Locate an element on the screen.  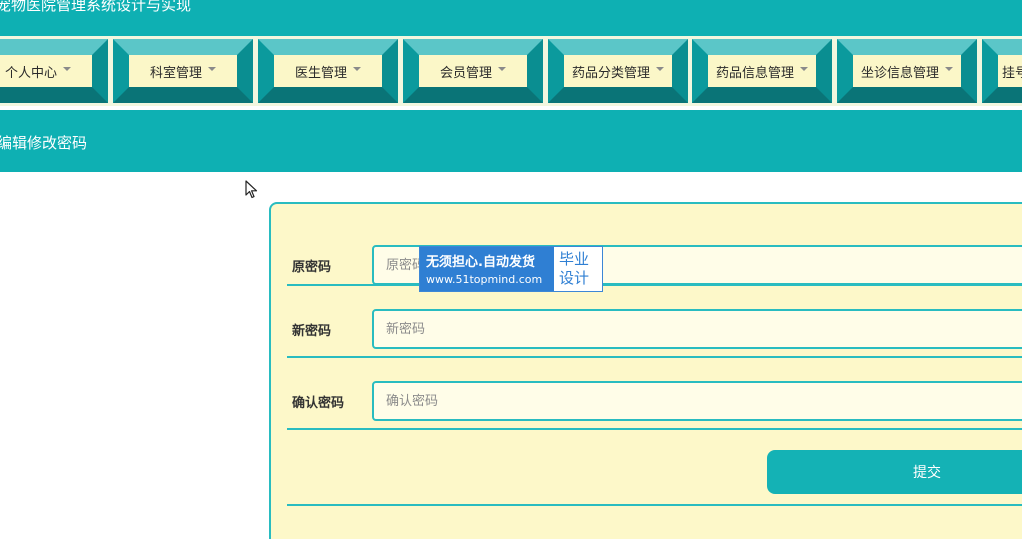
watermark-tag1: 毕业 is located at coordinates (574, 259).